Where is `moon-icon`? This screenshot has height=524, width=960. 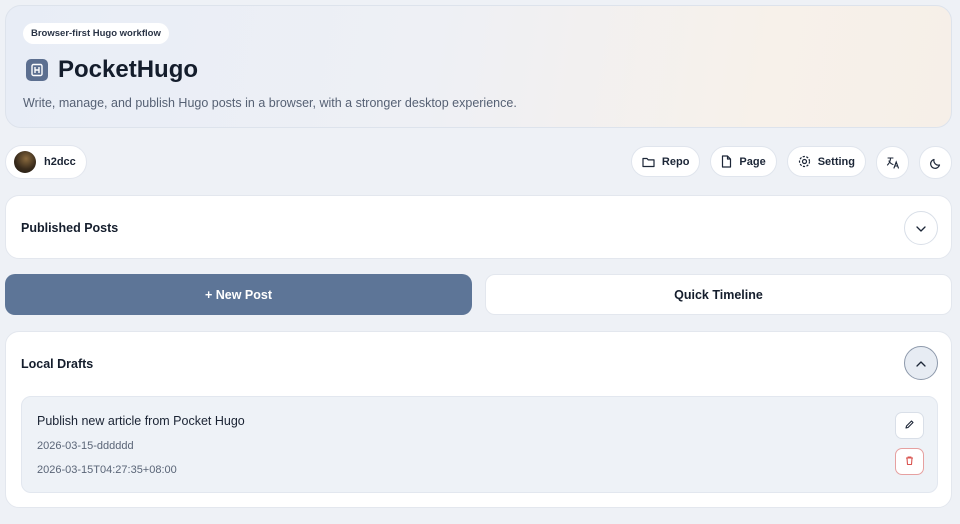
moon-icon is located at coordinates (935, 163).